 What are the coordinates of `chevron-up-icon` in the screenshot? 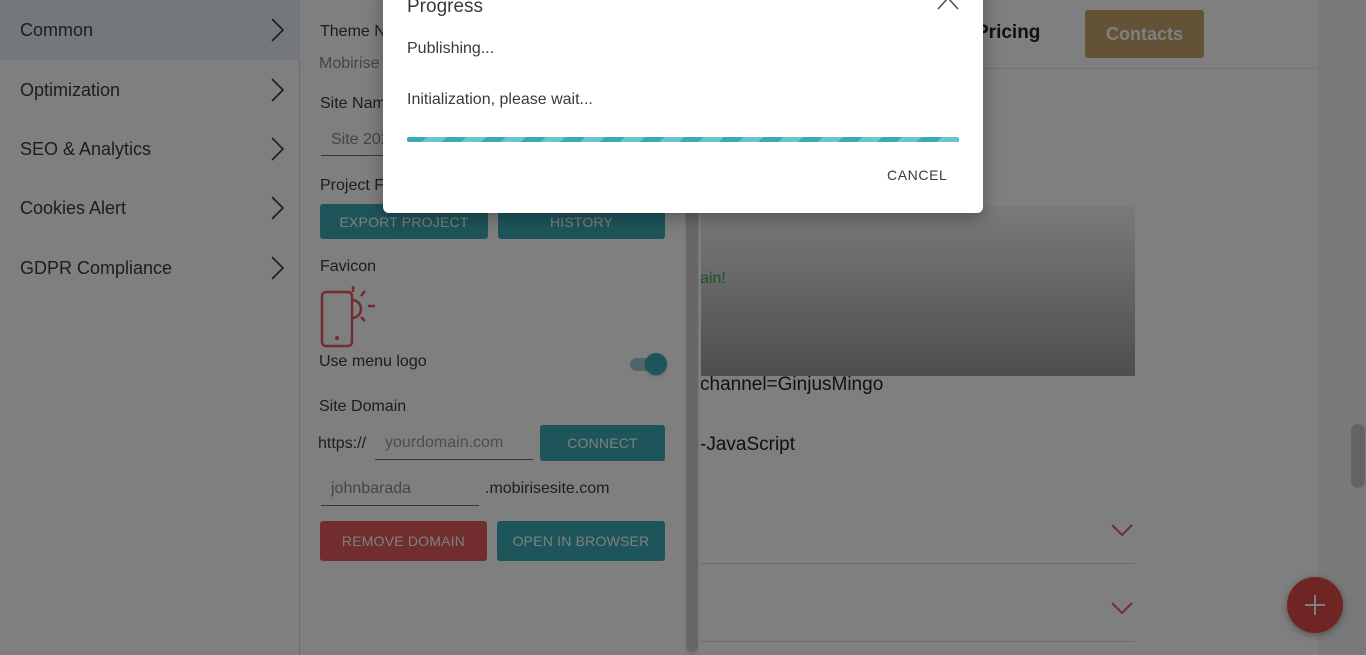 It's located at (948, 5).